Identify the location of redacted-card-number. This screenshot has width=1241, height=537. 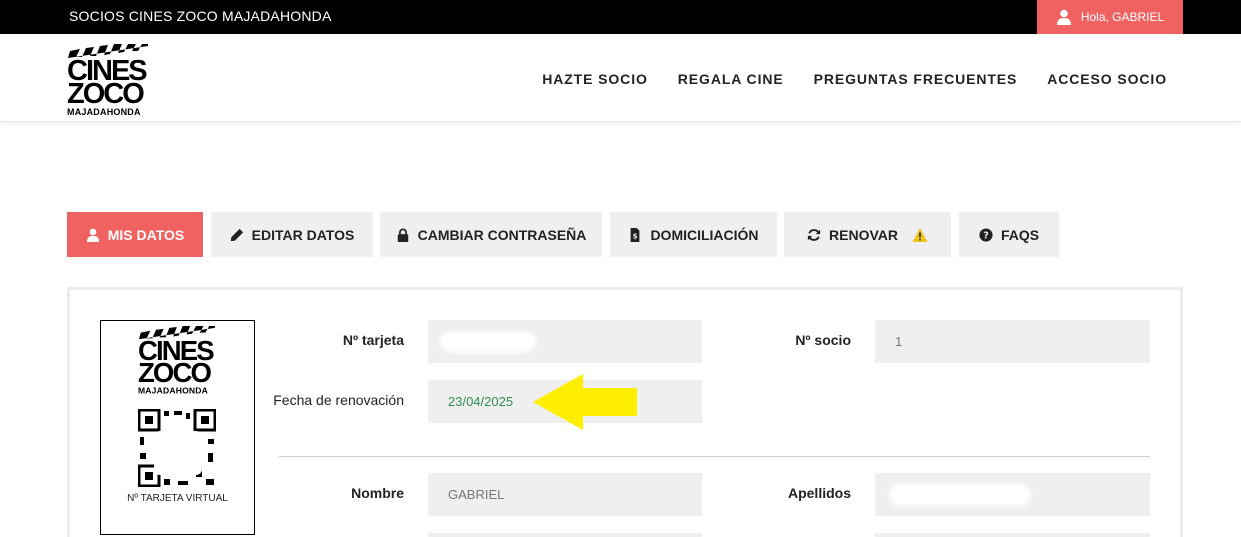
(488, 342).